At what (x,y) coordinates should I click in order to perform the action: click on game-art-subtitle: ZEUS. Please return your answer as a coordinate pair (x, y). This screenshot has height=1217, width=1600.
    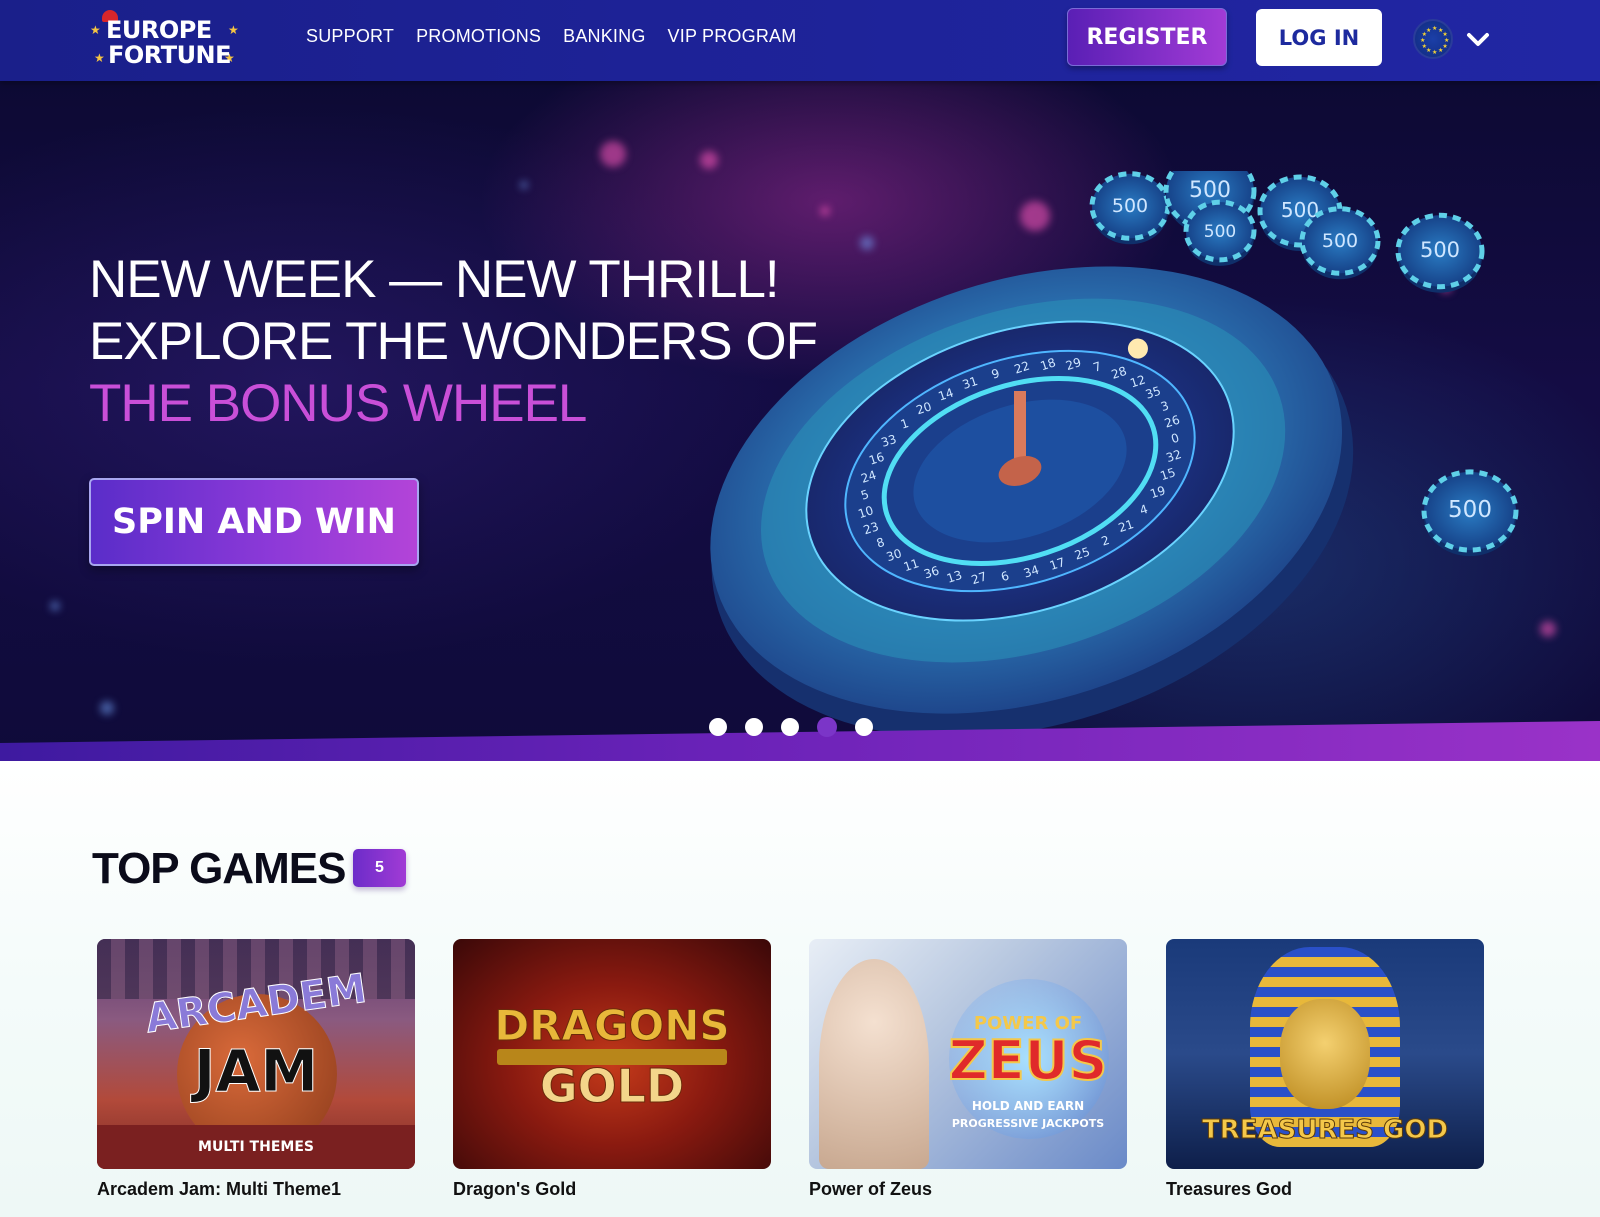
    Looking at the image, I should click on (1028, 1060).